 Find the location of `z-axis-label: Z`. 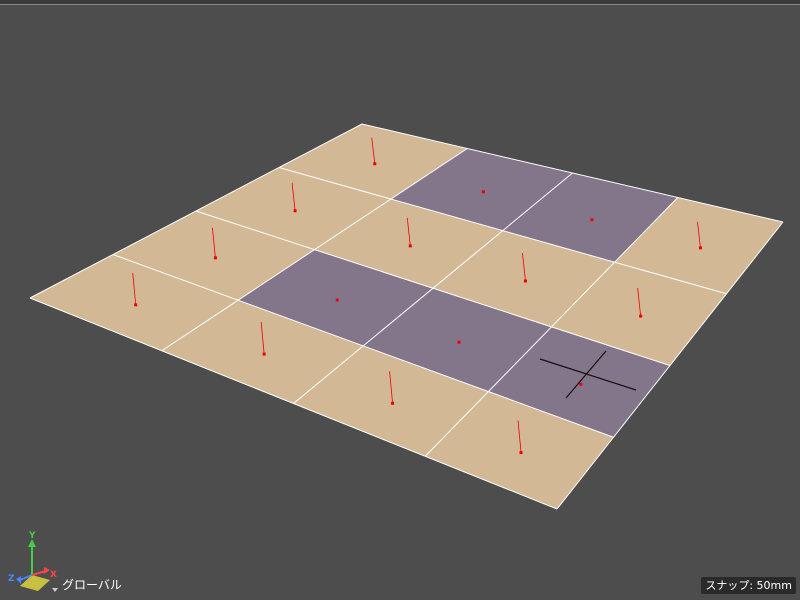

z-axis-label: Z is located at coordinates (11, 579).